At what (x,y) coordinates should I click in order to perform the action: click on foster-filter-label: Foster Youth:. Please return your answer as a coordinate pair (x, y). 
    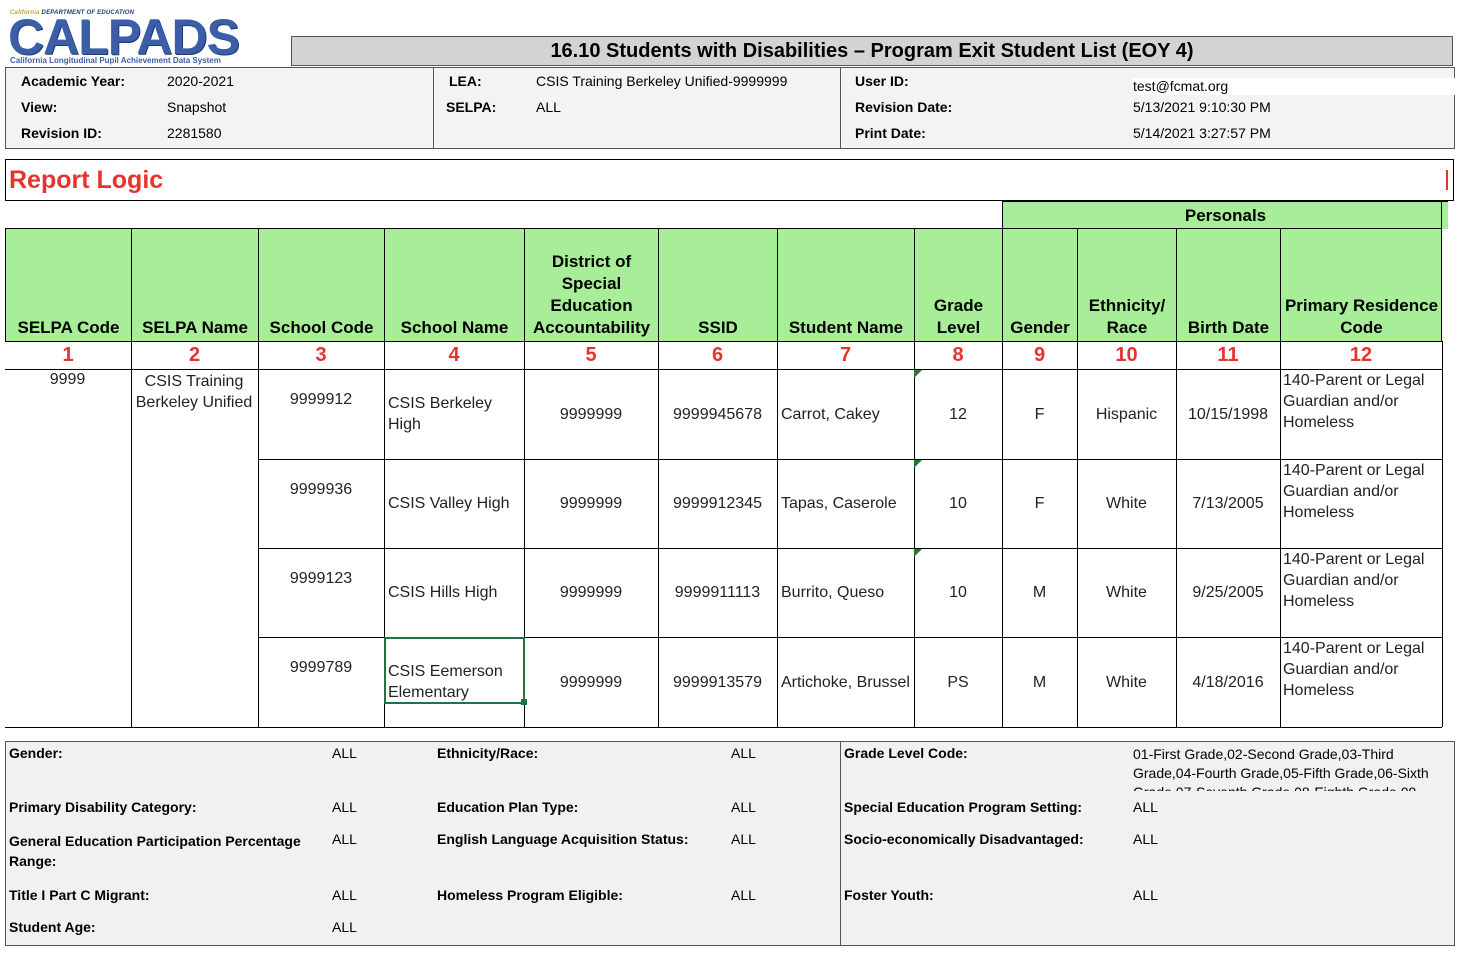
    Looking at the image, I should click on (889, 895).